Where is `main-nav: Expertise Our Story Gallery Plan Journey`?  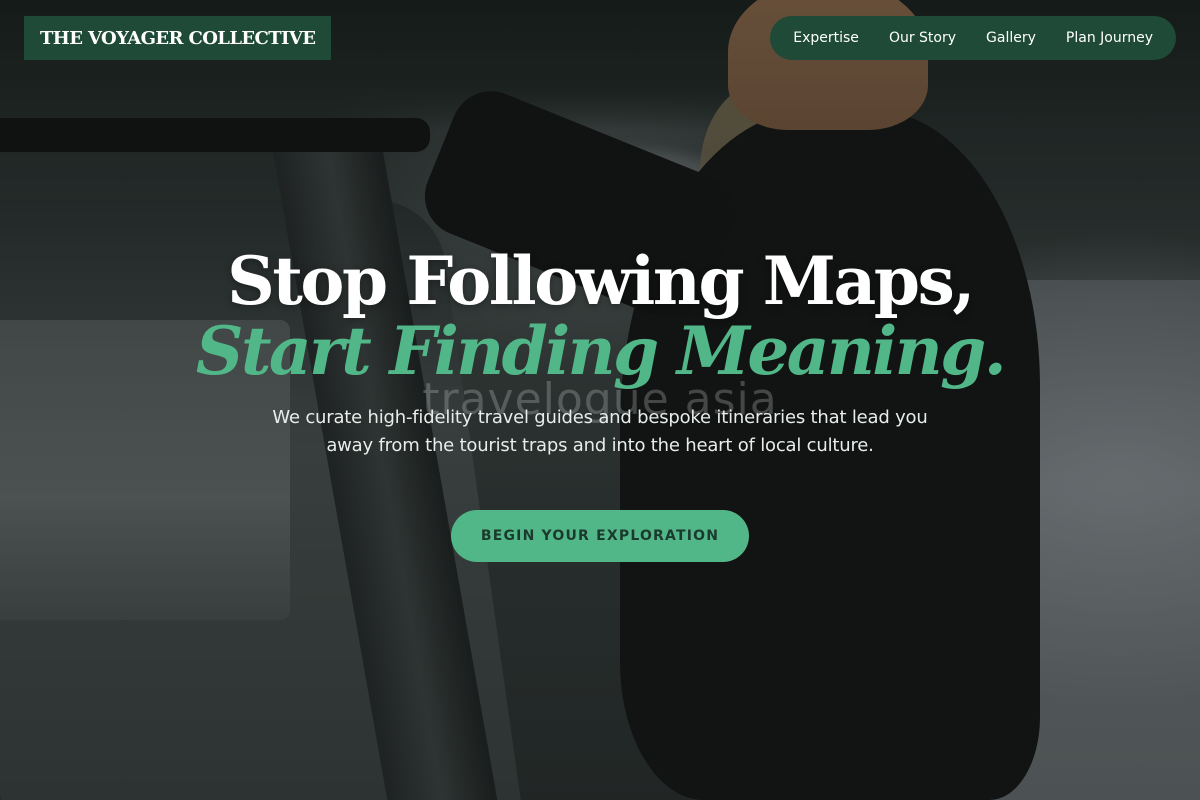 main-nav: Expertise Our Story Gallery Plan Journey is located at coordinates (973, 38).